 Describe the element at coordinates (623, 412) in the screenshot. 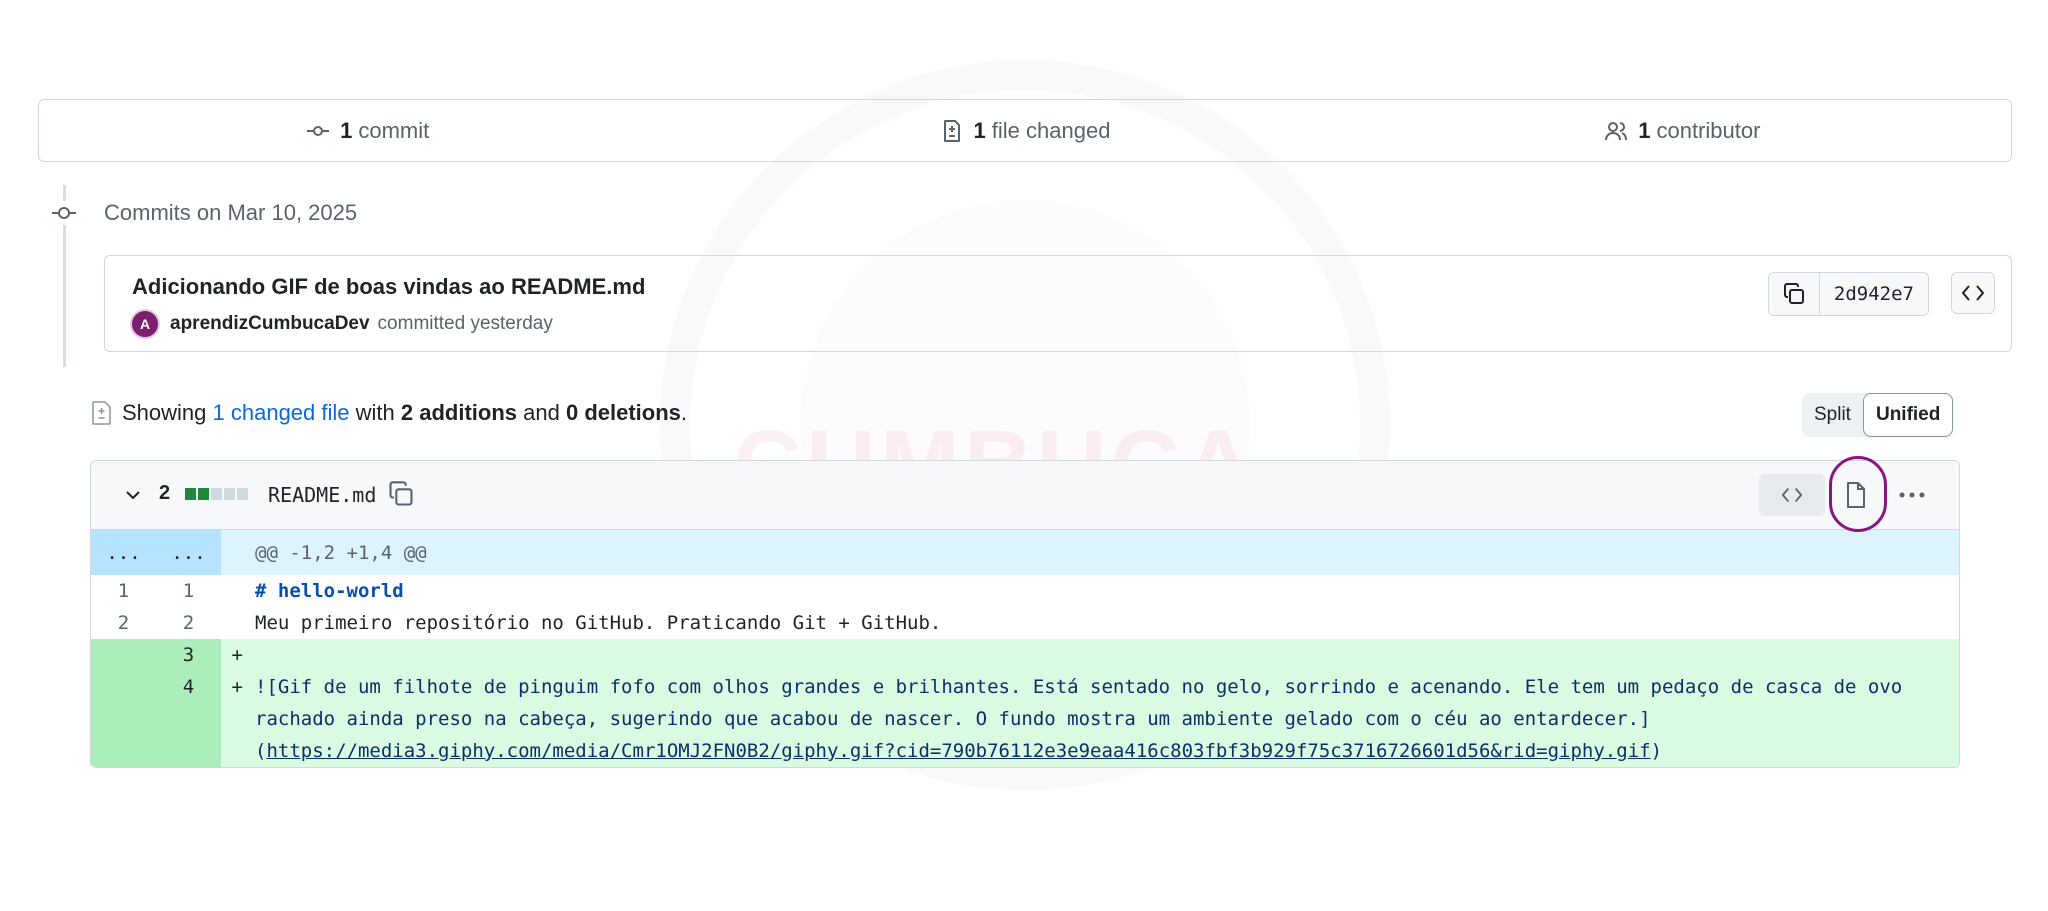

I see `deletions-count: 0 deletions` at that location.